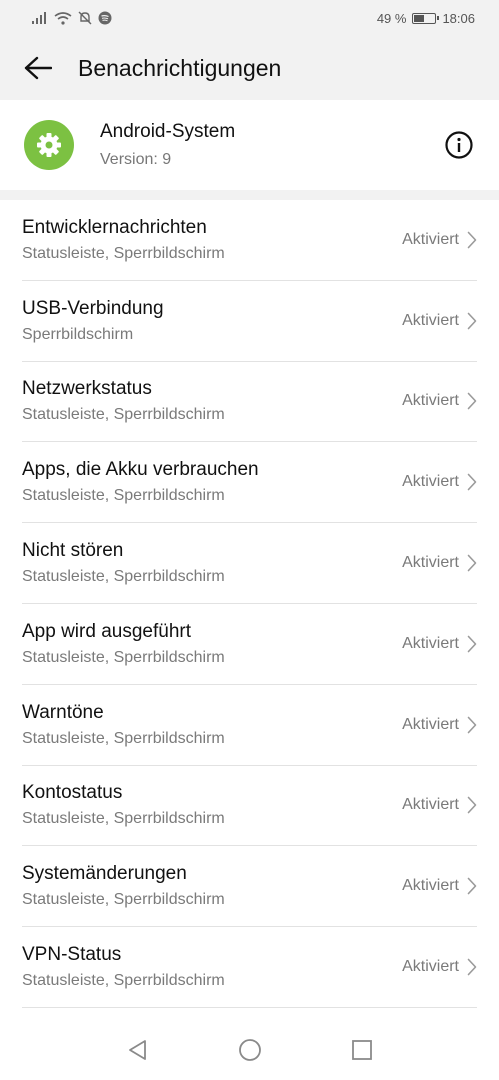 The width and height of the screenshot is (499, 1080). I want to click on navigation-bar, so click(249, 1050).